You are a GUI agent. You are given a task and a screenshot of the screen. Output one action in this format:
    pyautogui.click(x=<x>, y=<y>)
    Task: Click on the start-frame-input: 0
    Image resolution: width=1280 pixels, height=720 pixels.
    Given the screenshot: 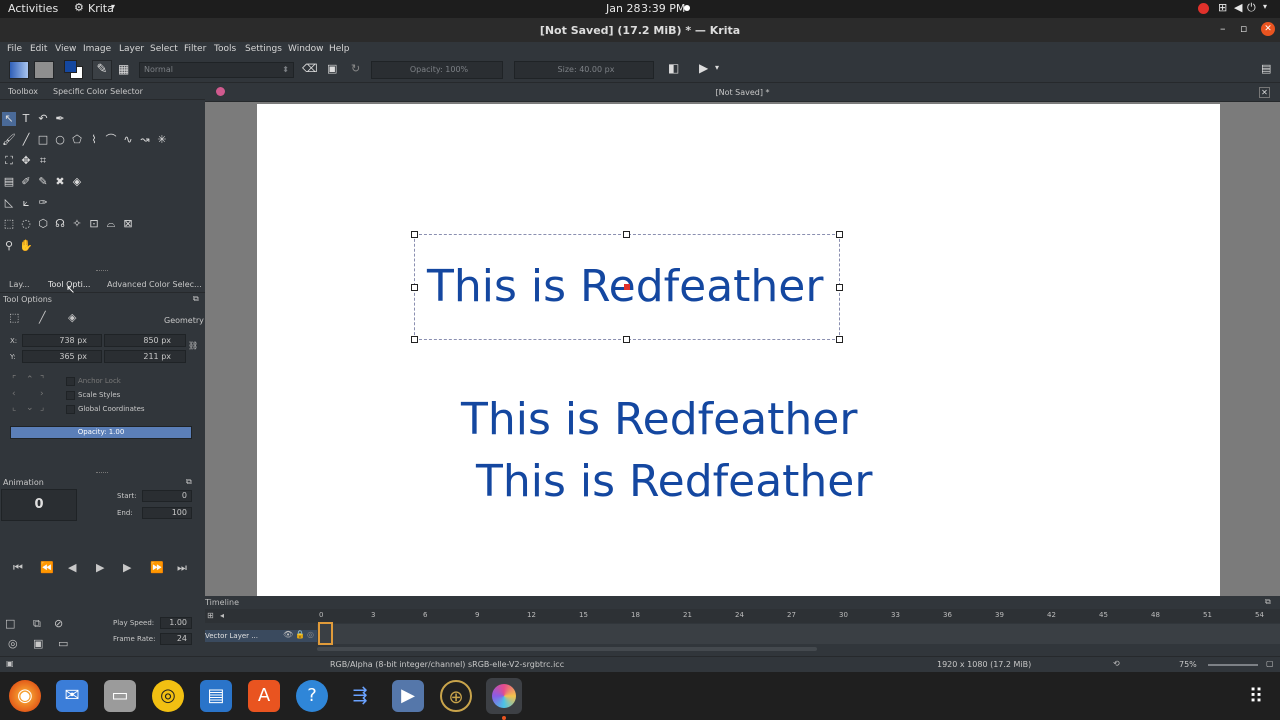 What is the action you would take?
    pyautogui.click(x=167, y=496)
    